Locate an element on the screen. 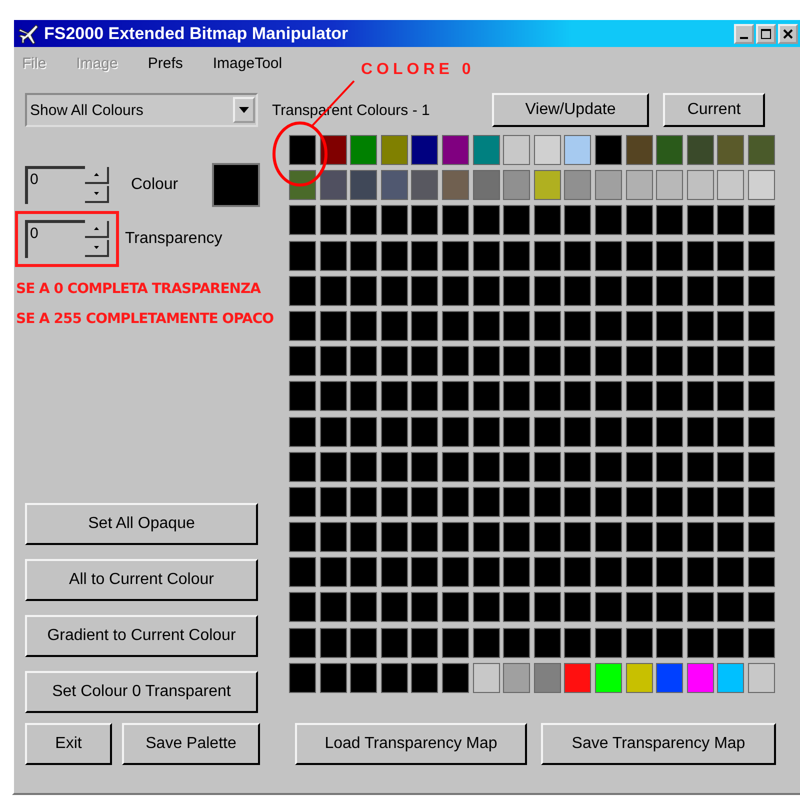 This screenshot has height=803, width=800. load-map-button: Load Transparency Map is located at coordinates (411, 744).